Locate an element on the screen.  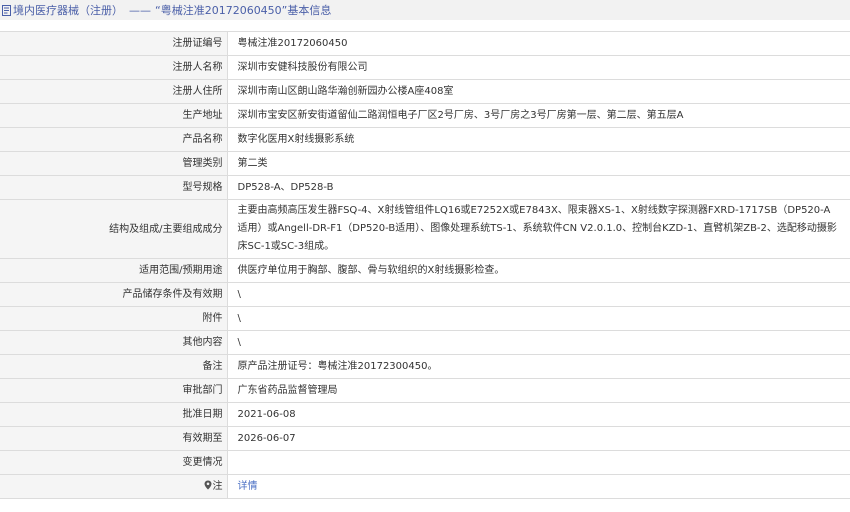
table-row: 批准日期 2021-06-08 is located at coordinates (425, 414).